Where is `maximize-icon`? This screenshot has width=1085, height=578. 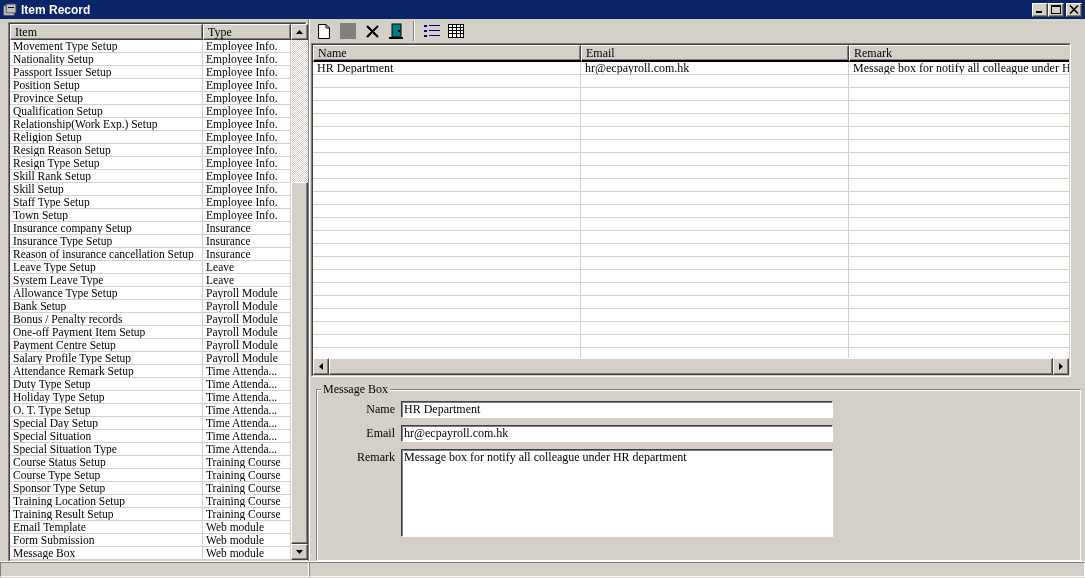
maximize-icon is located at coordinates (1056, 10).